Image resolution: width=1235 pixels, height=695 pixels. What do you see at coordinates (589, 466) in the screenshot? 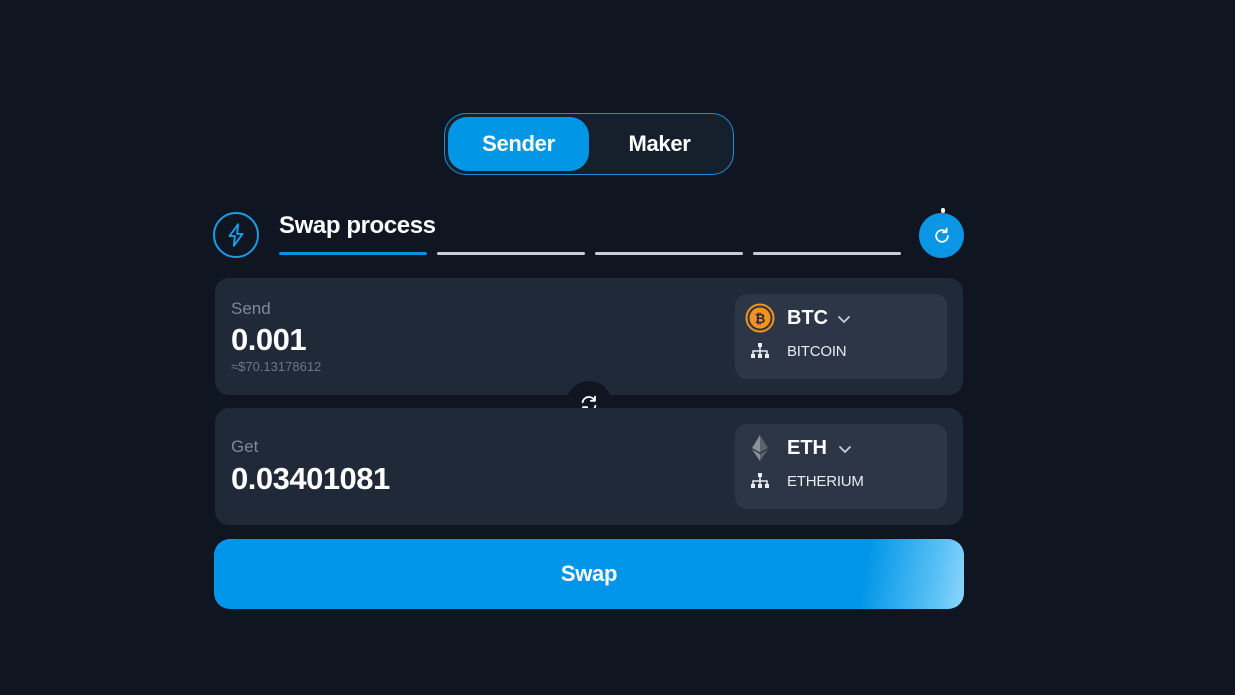
I see `get-card: Get 0.03401081 ETH ETHERIUM` at bounding box center [589, 466].